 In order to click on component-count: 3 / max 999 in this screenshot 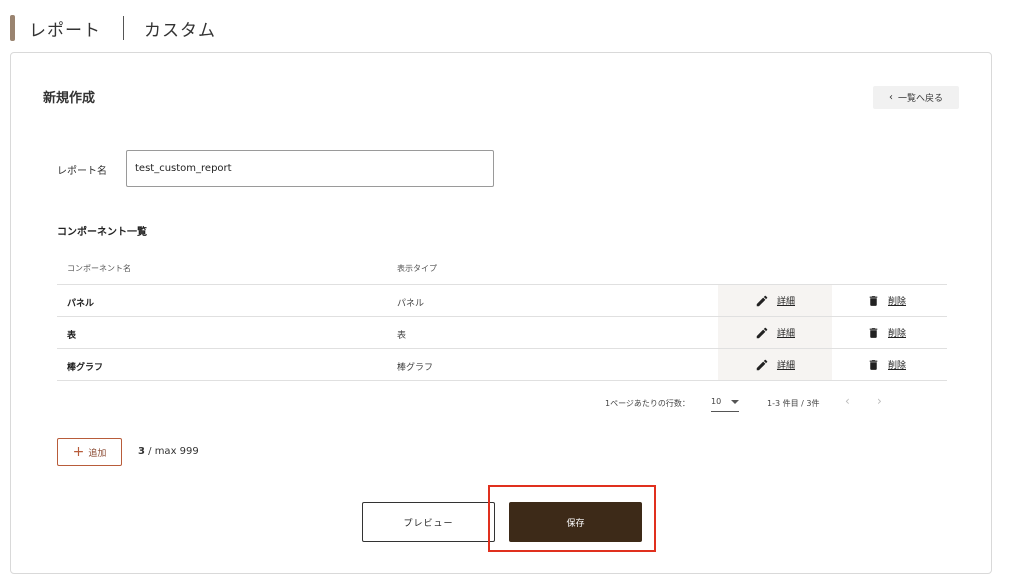, I will do `click(168, 451)`.